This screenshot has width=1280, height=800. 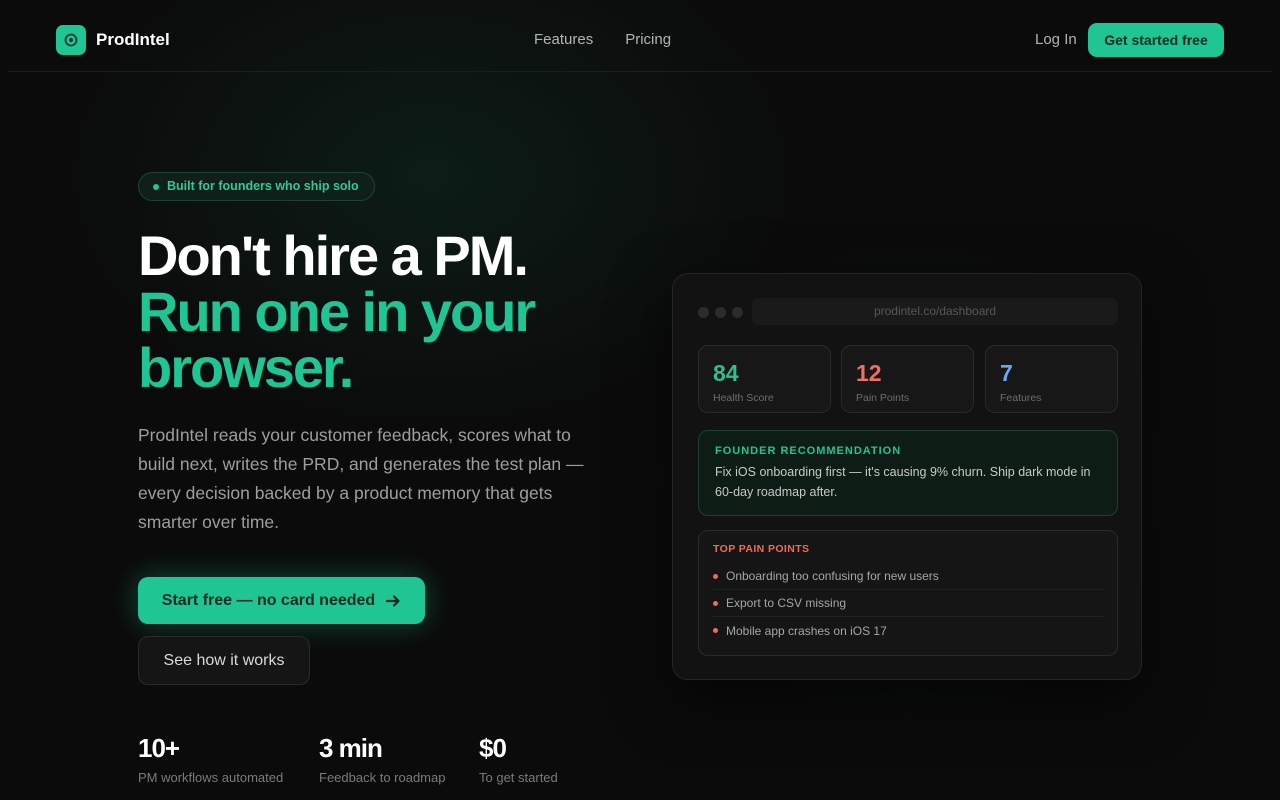 I want to click on stat-label: To get started, so click(x=518, y=777).